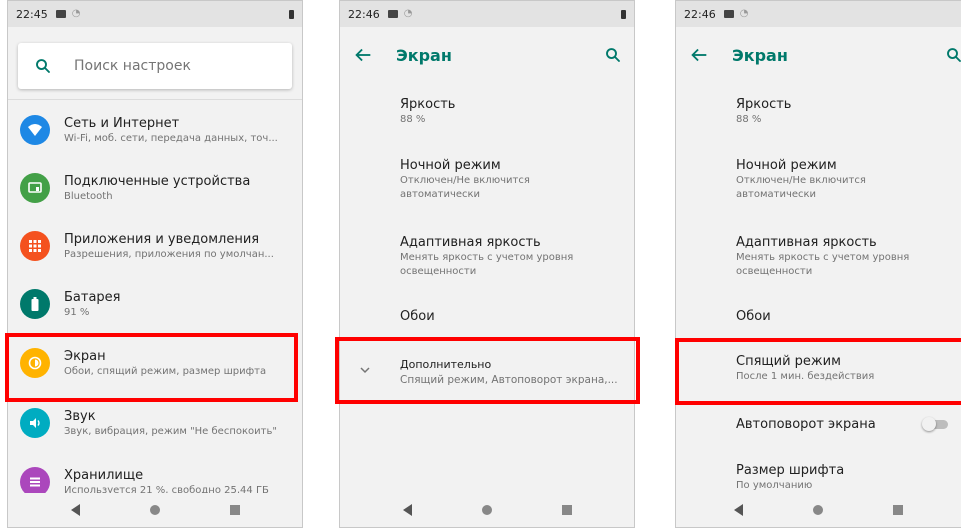 The width and height of the screenshot is (961, 530). I want to click on item-subtitle: Звук, вибрация, режим "Не беспокоить", so click(170, 431).